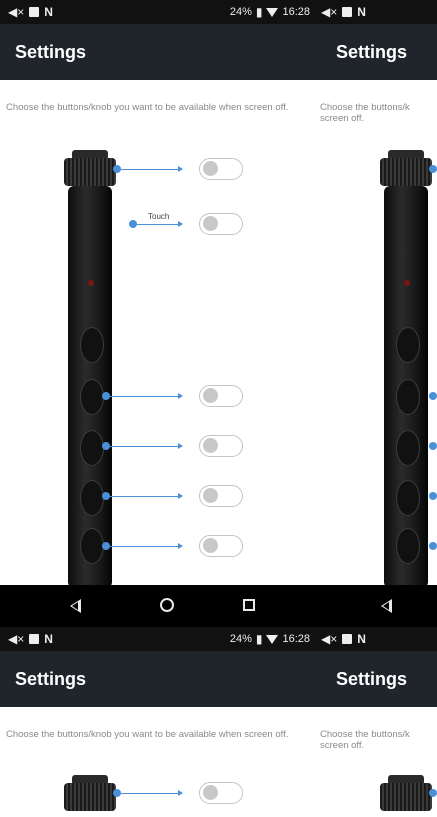 This screenshot has height=817, width=437. I want to click on button-3-leader-line, so click(144, 496).